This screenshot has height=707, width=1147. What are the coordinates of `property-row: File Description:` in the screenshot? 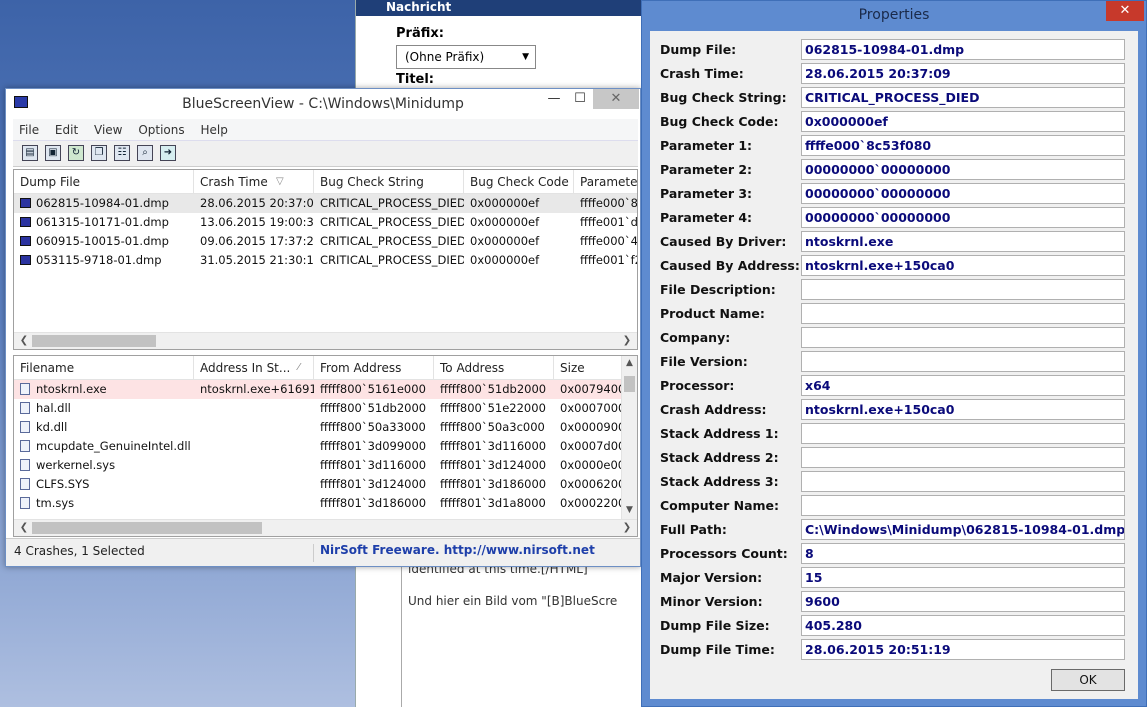 It's located at (894, 290).